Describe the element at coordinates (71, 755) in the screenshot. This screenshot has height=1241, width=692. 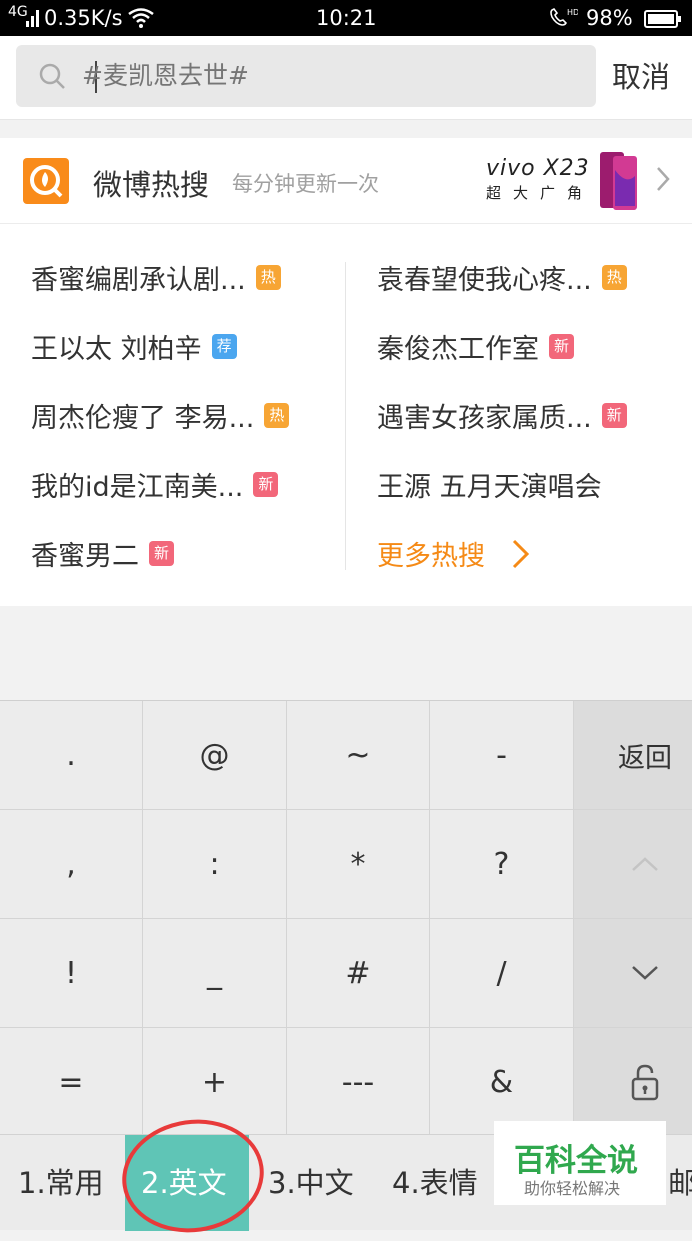
I see `key-period: .` at that location.